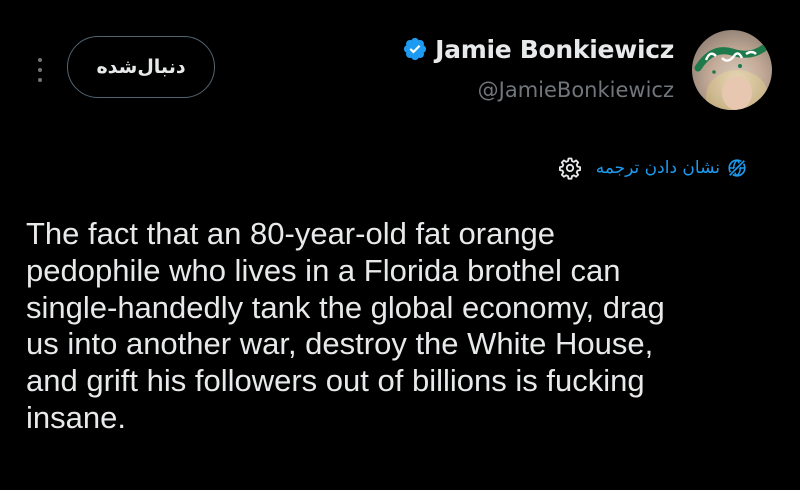 The image size is (800, 490). What do you see at coordinates (554, 49) in the screenshot?
I see `author-display-name: Jamie Bonkiewicz` at bounding box center [554, 49].